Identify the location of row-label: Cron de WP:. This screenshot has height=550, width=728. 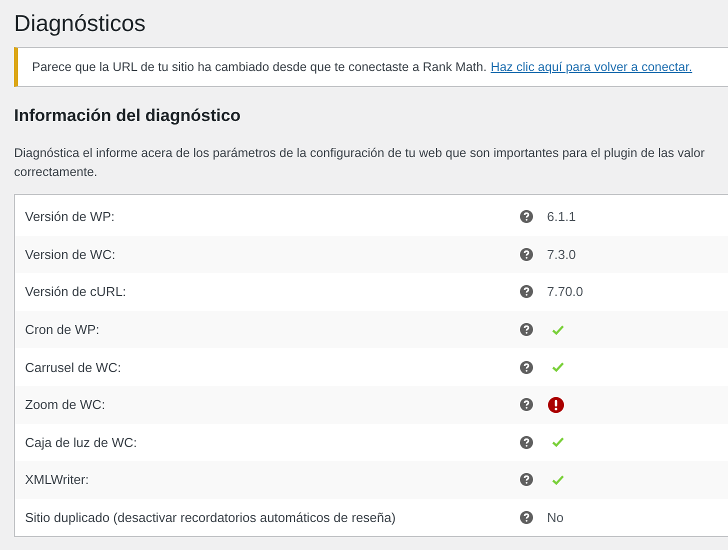
(62, 330).